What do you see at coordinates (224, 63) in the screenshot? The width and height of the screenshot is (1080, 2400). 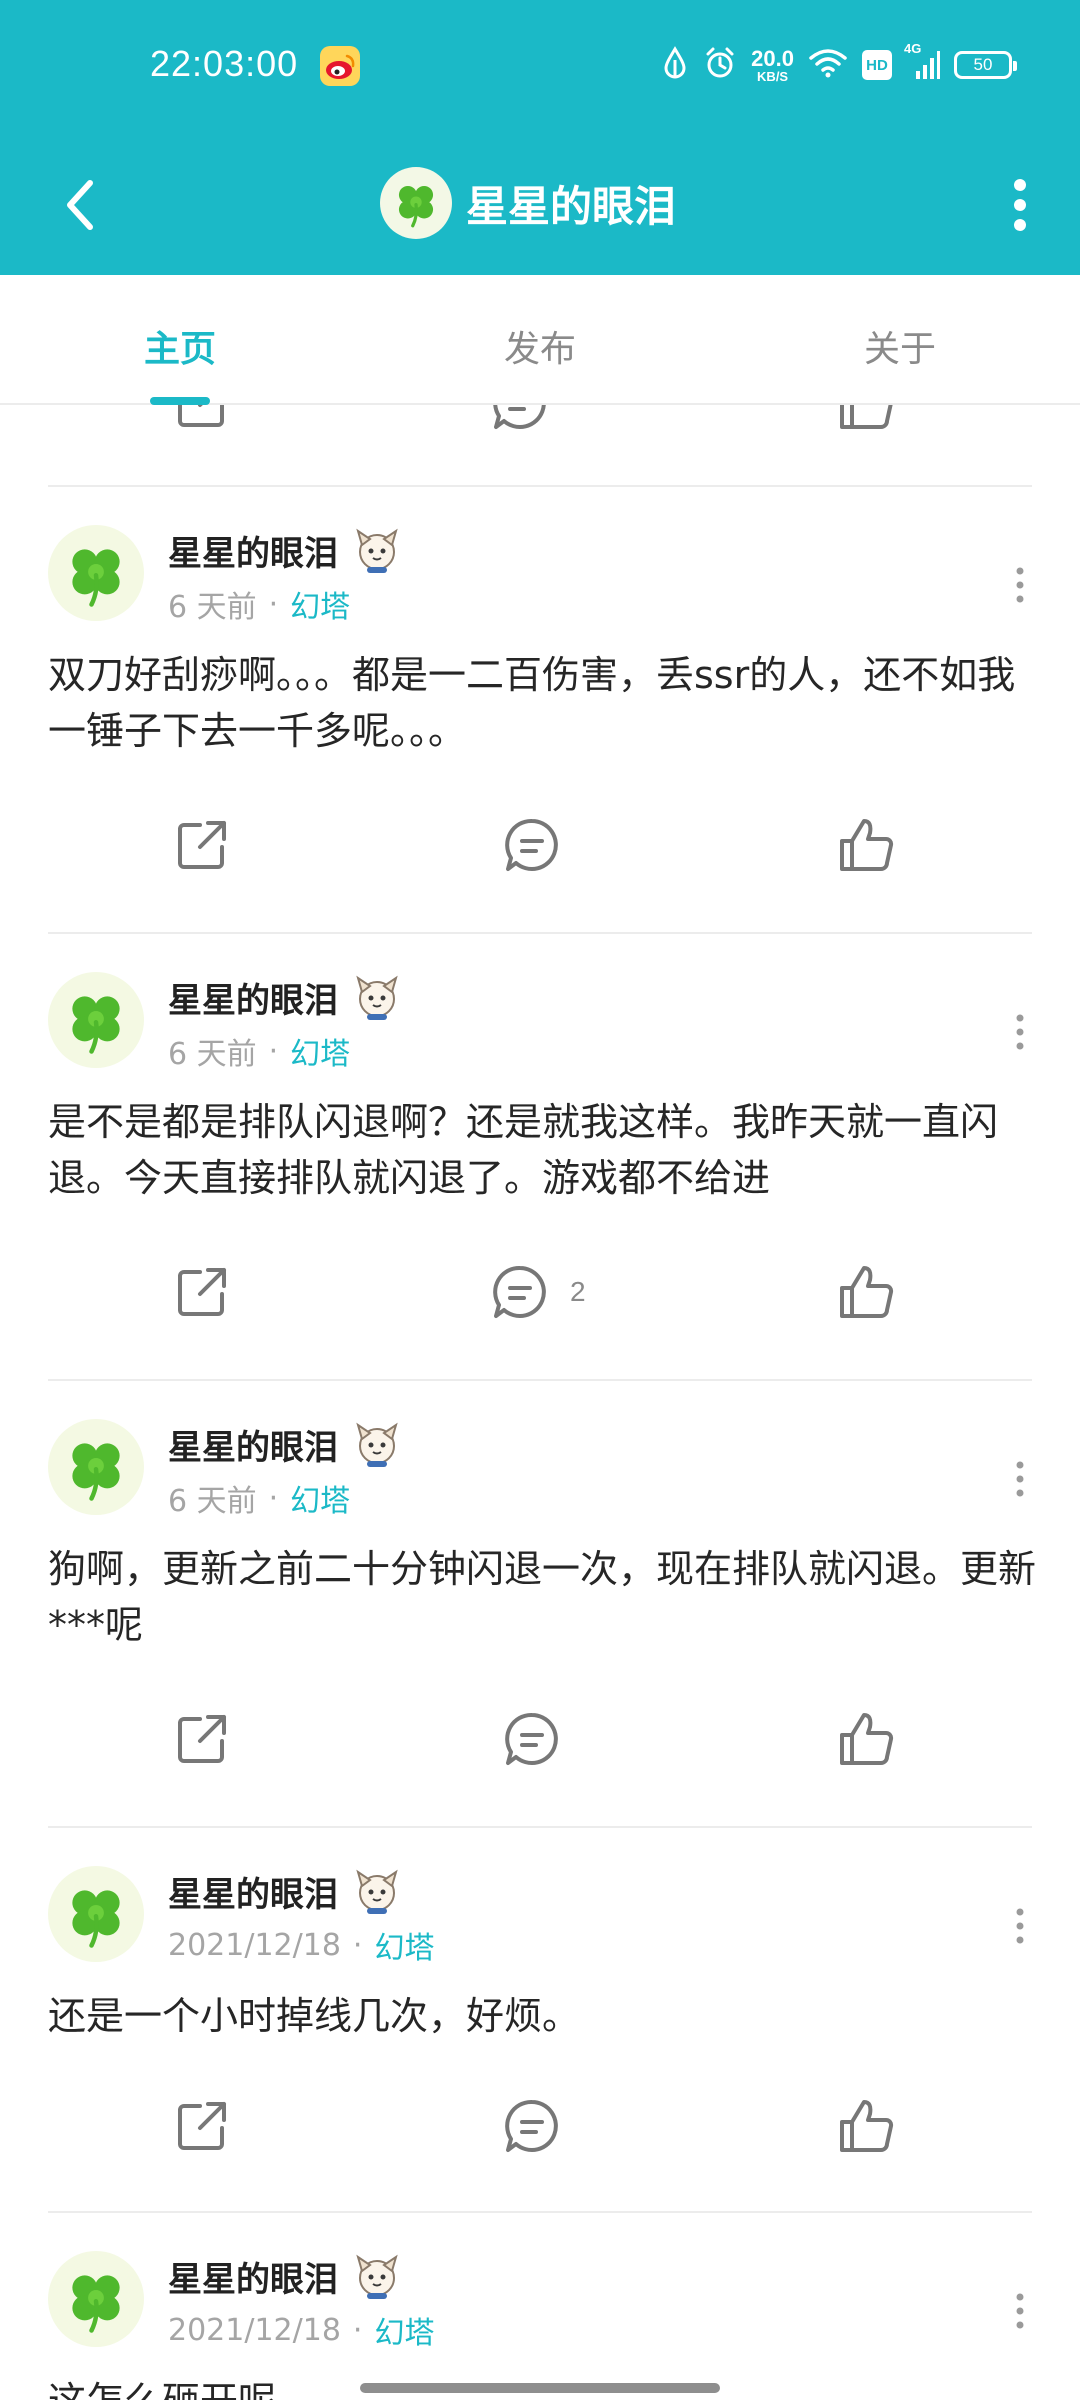 I see `status-time: 22:03:00` at bounding box center [224, 63].